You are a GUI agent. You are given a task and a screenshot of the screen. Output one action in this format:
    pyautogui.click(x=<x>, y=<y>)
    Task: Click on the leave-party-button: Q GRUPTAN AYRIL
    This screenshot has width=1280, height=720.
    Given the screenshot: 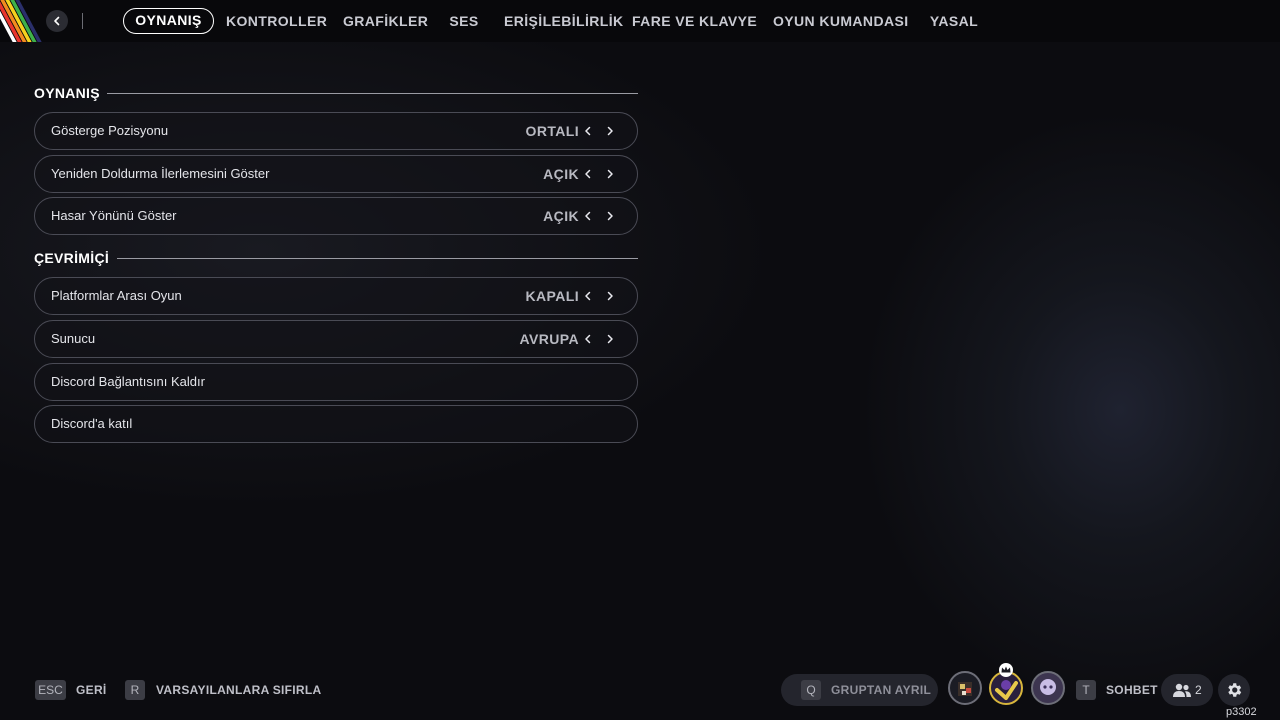 What is the action you would take?
    pyautogui.click(x=859, y=690)
    